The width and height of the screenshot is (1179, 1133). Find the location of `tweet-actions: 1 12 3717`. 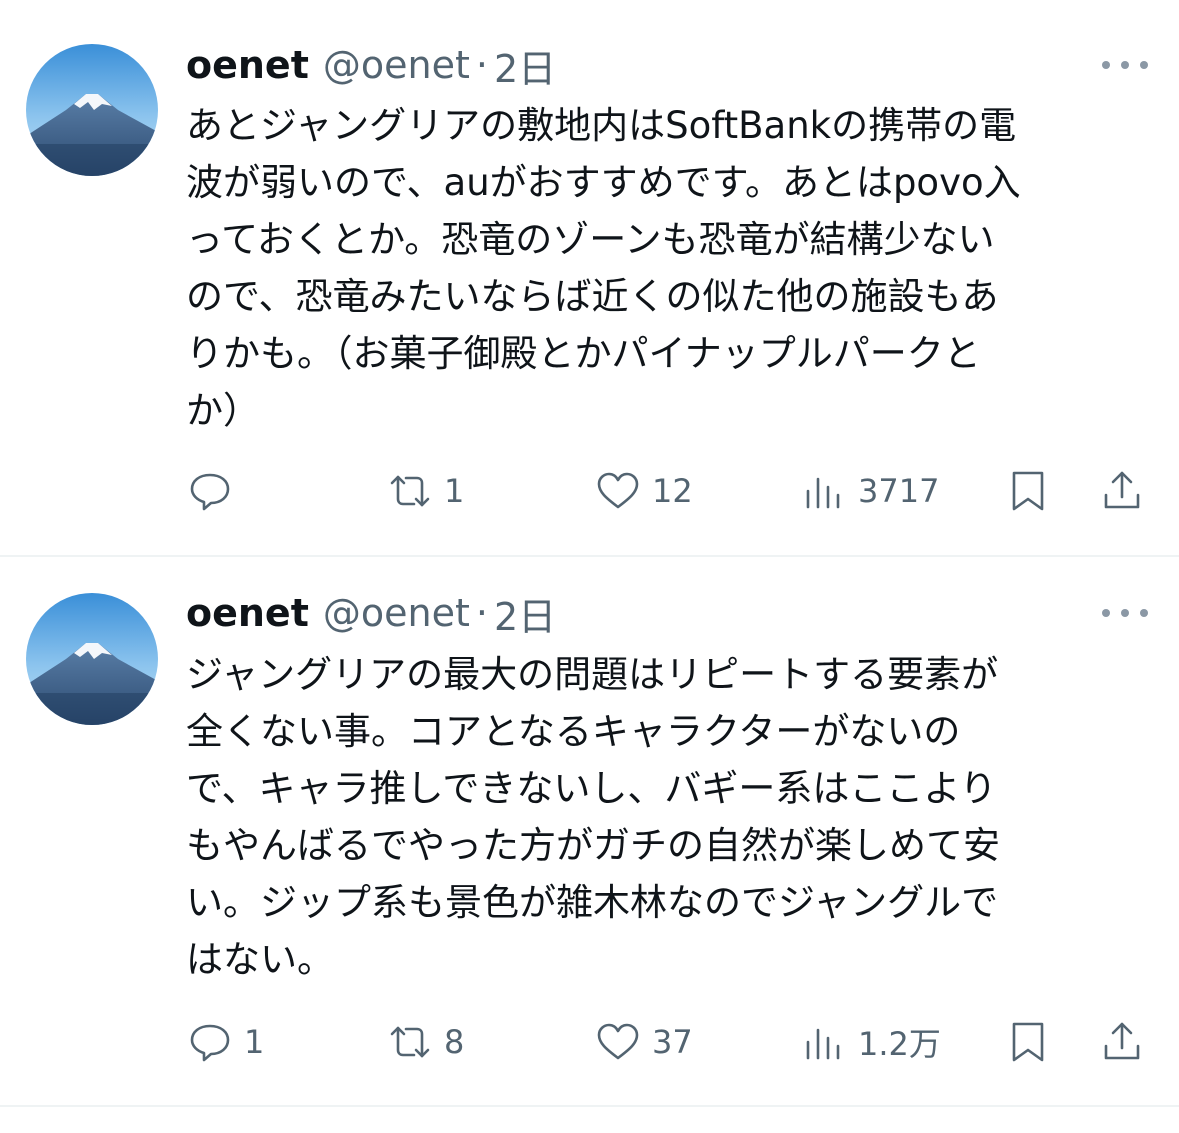

tweet-actions: 1 12 3717 is located at coordinates (666, 491).